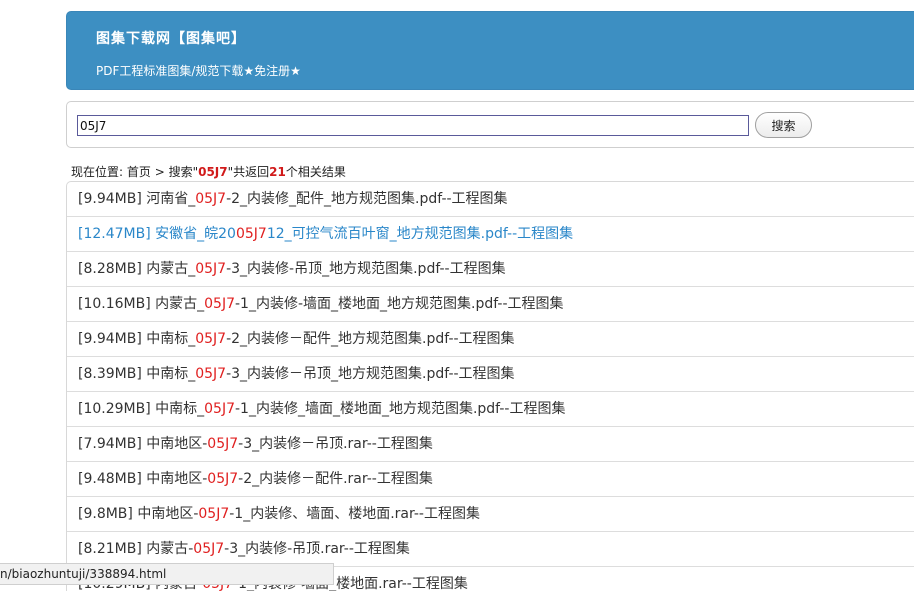 This screenshot has width=914, height=591. Describe the element at coordinates (198, 71) in the screenshot. I see `site-subtitle: PDF工程标准图集/规范下载★免注册★` at that location.